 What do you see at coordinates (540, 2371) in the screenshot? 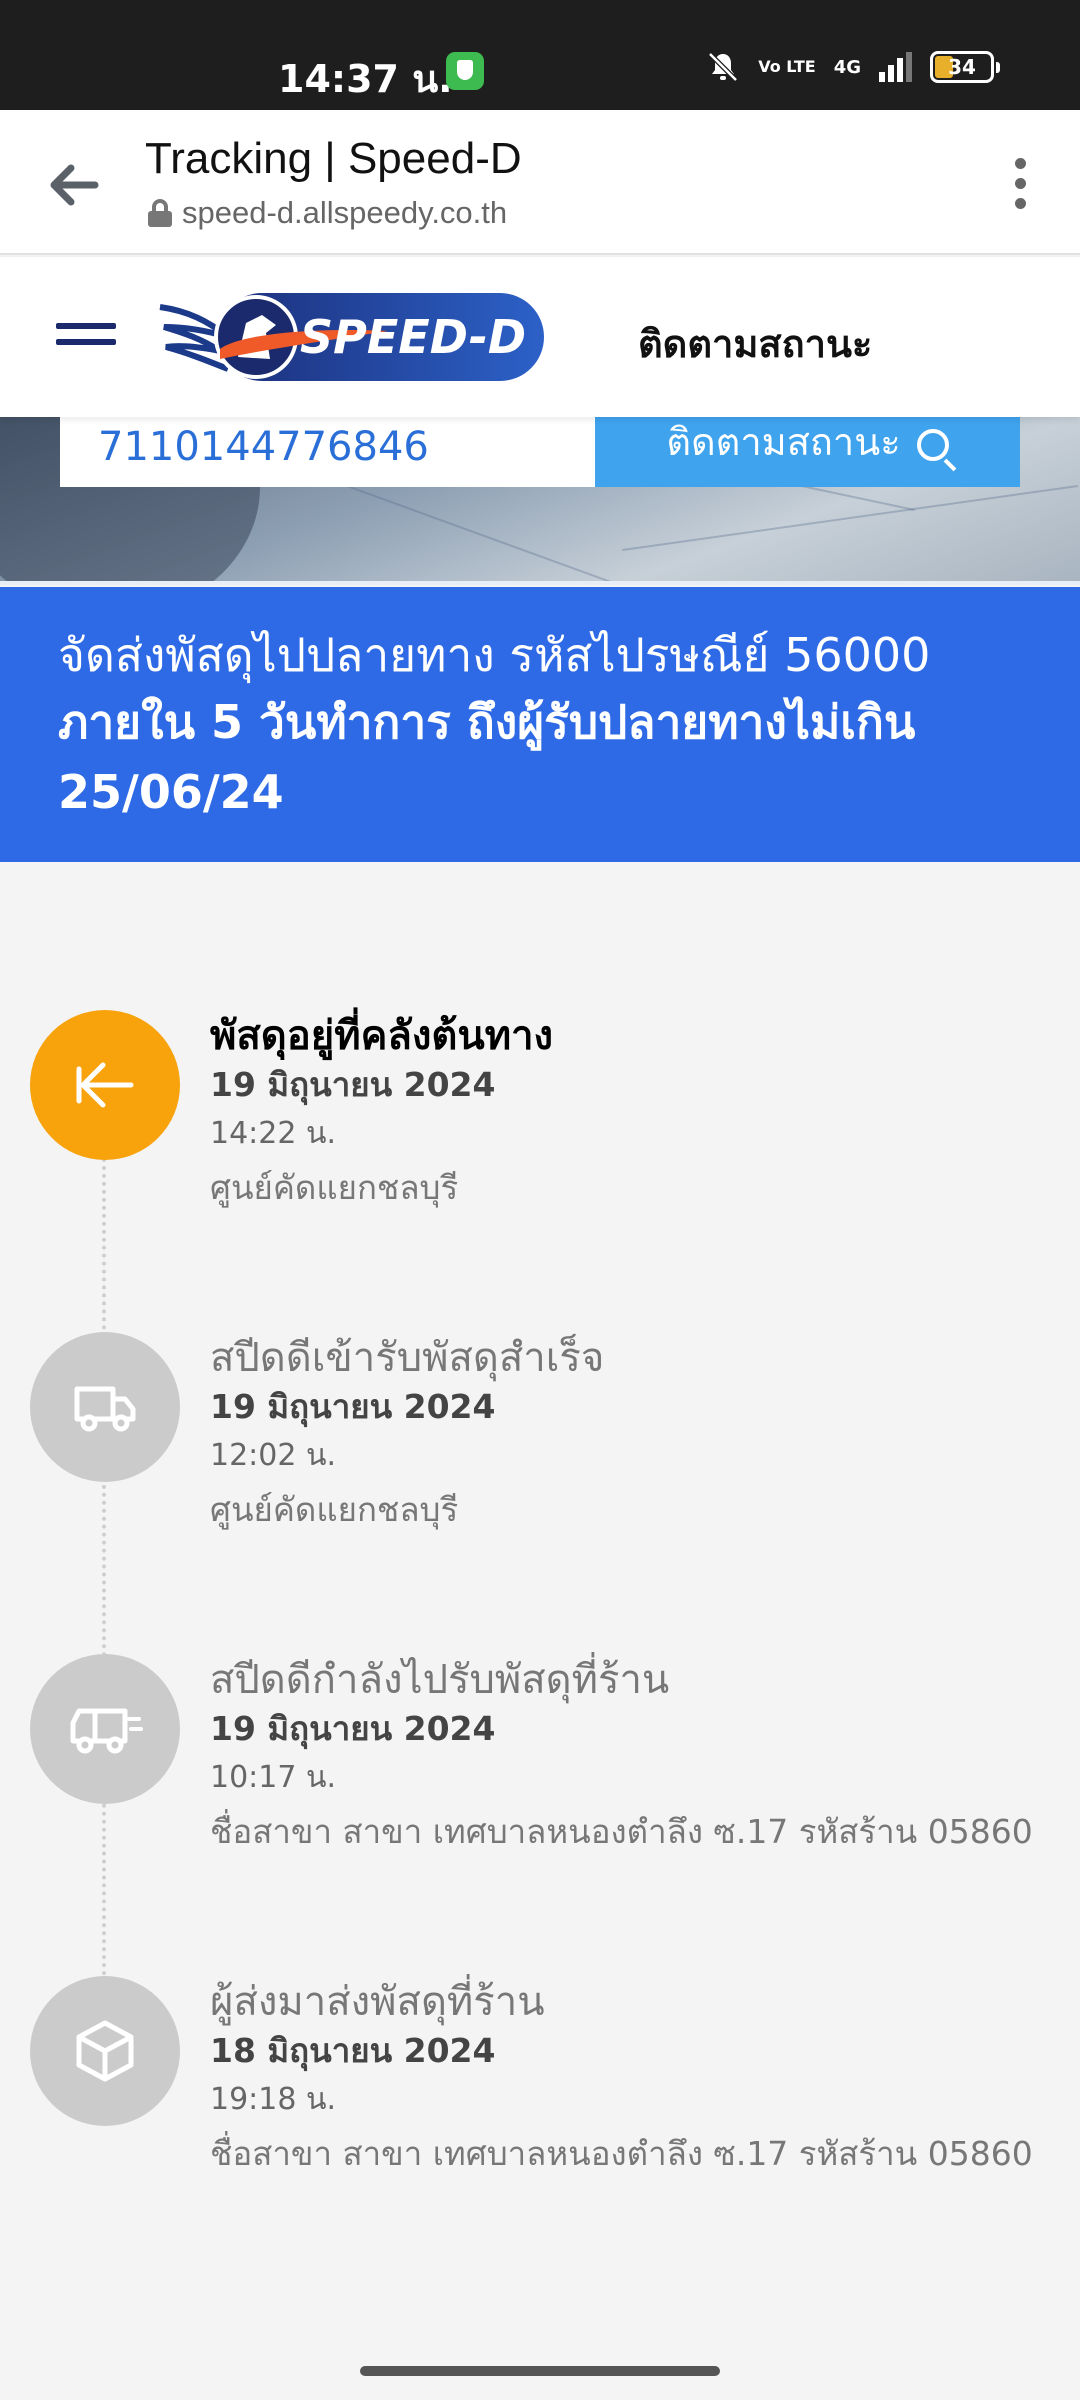
I see `gesture-nav-handle` at bounding box center [540, 2371].